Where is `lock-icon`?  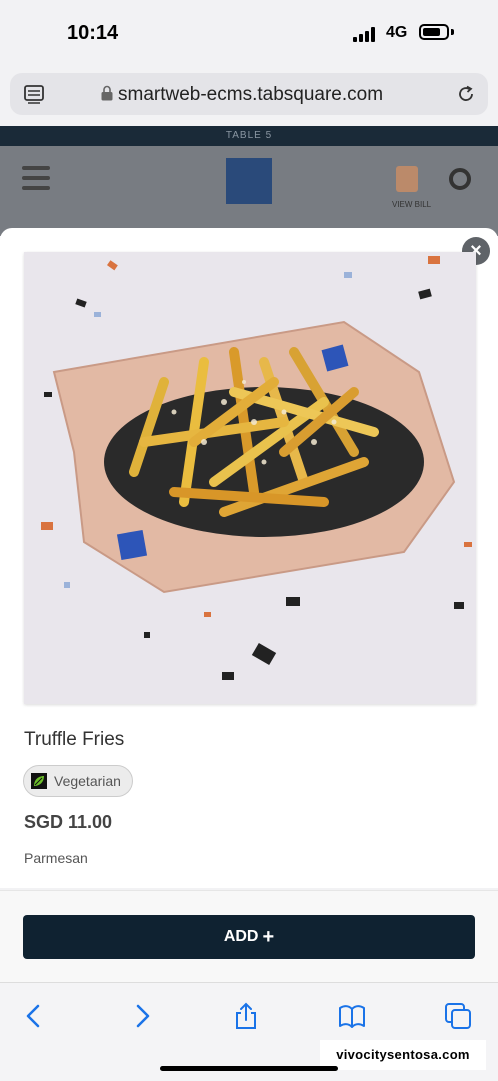
lock-icon is located at coordinates (107, 93).